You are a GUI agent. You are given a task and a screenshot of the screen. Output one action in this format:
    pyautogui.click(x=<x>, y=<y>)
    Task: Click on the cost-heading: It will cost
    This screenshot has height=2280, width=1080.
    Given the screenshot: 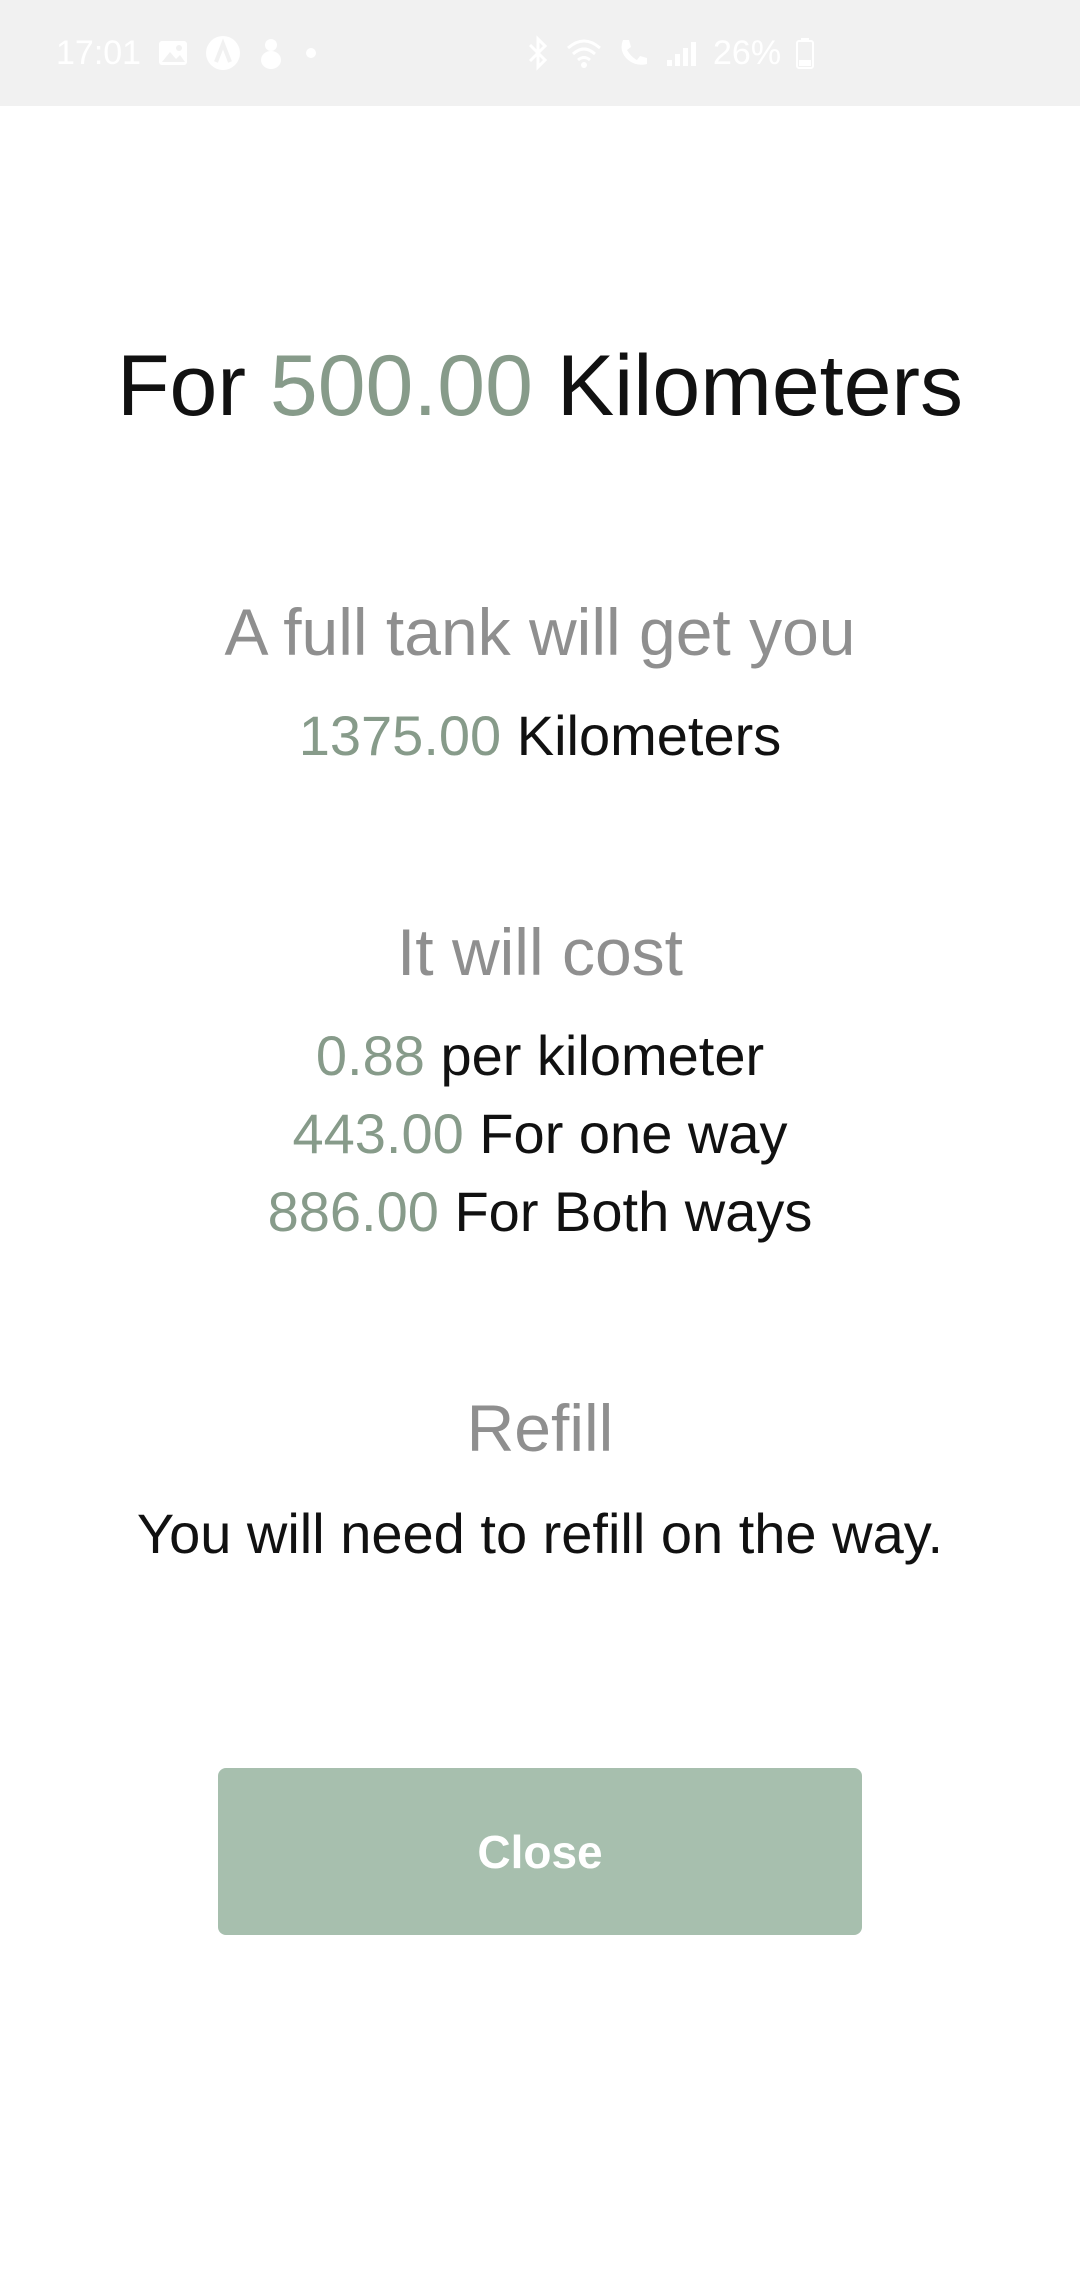 What is the action you would take?
    pyautogui.click(x=540, y=952)
    